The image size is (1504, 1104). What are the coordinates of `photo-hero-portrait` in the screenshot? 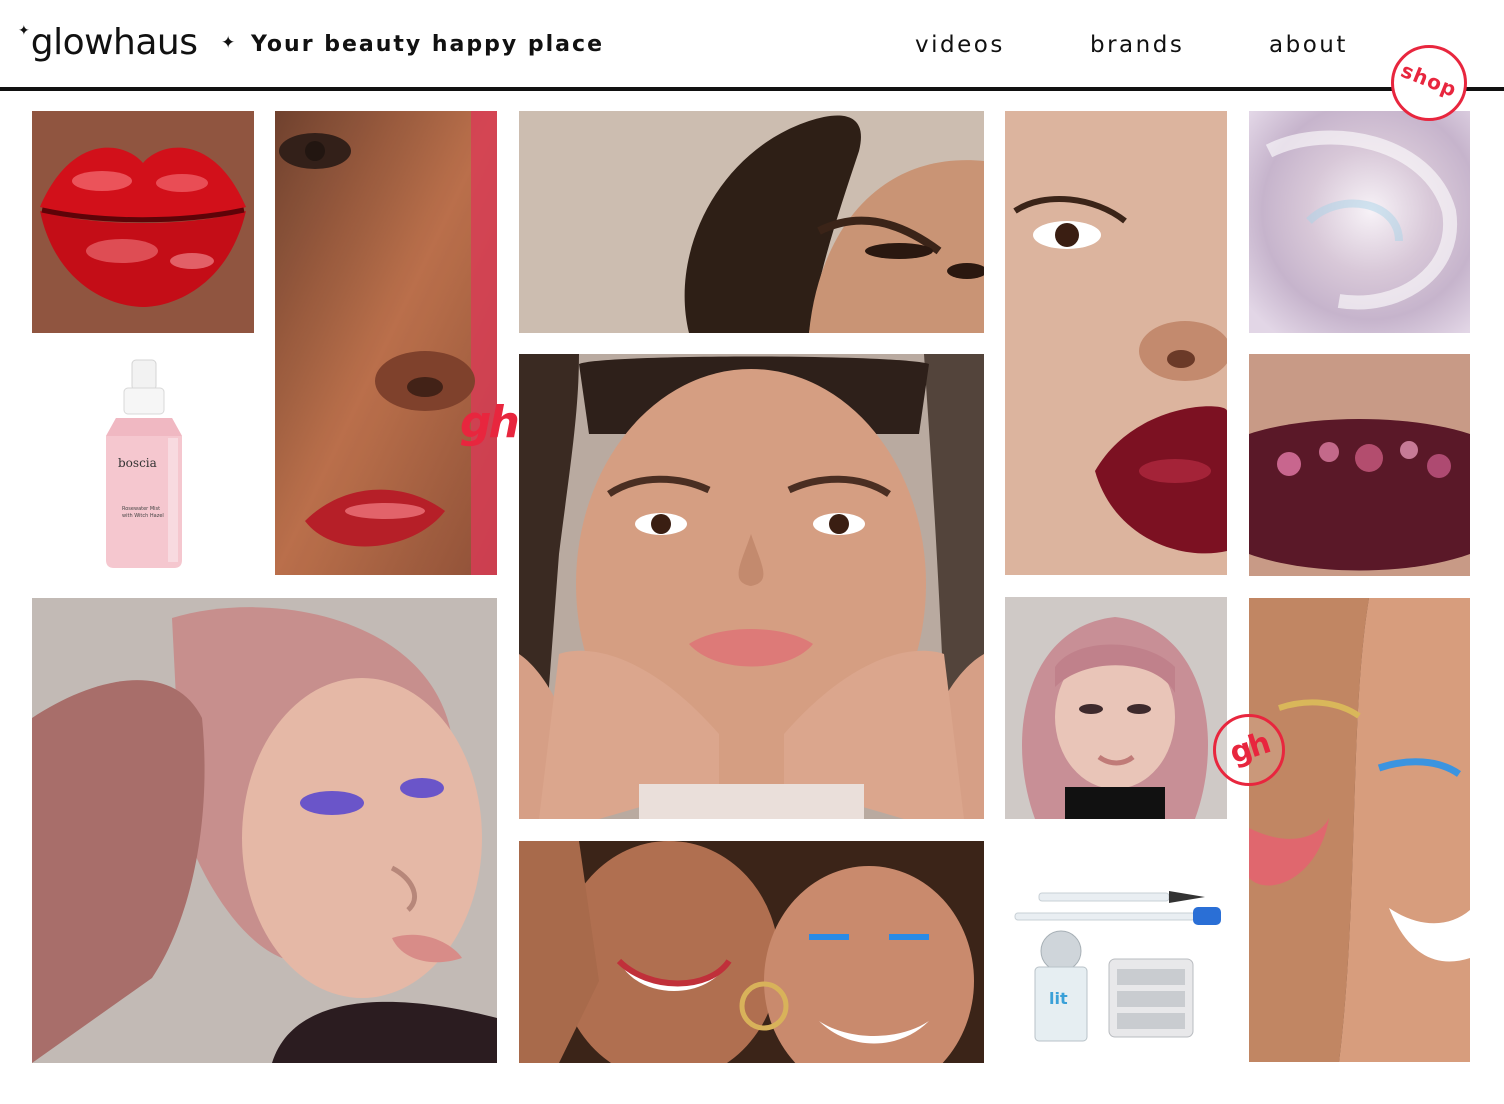 It's located at (751, 586).